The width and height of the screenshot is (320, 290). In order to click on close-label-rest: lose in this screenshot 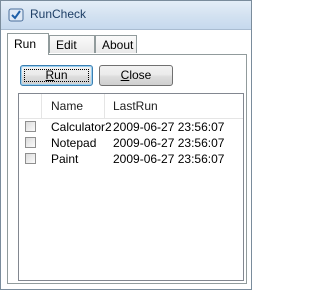, I will do `click(140, 75)`.